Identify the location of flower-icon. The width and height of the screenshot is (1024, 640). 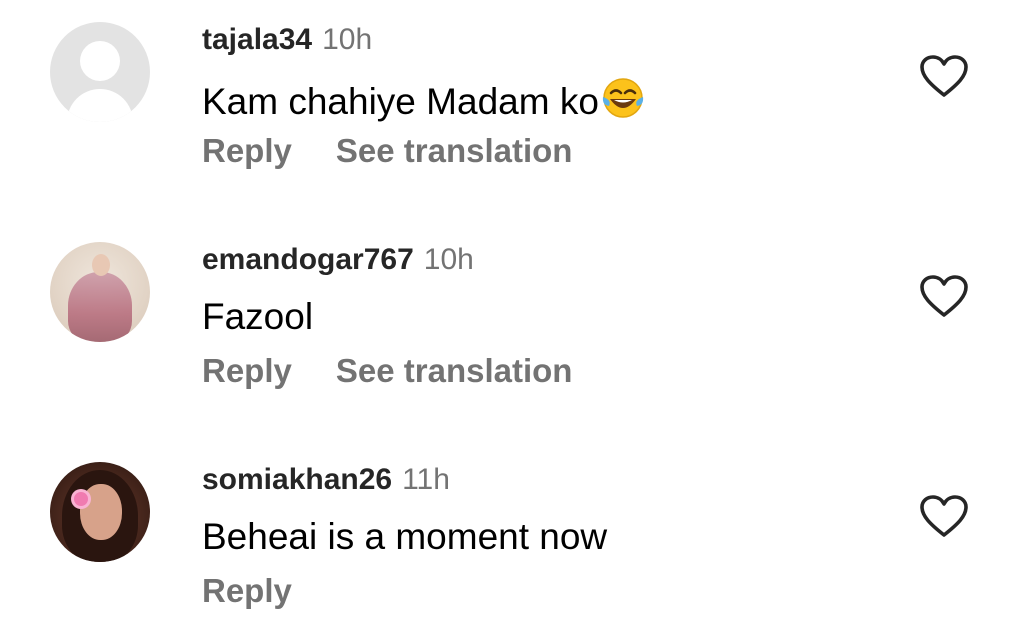
(81, 499).